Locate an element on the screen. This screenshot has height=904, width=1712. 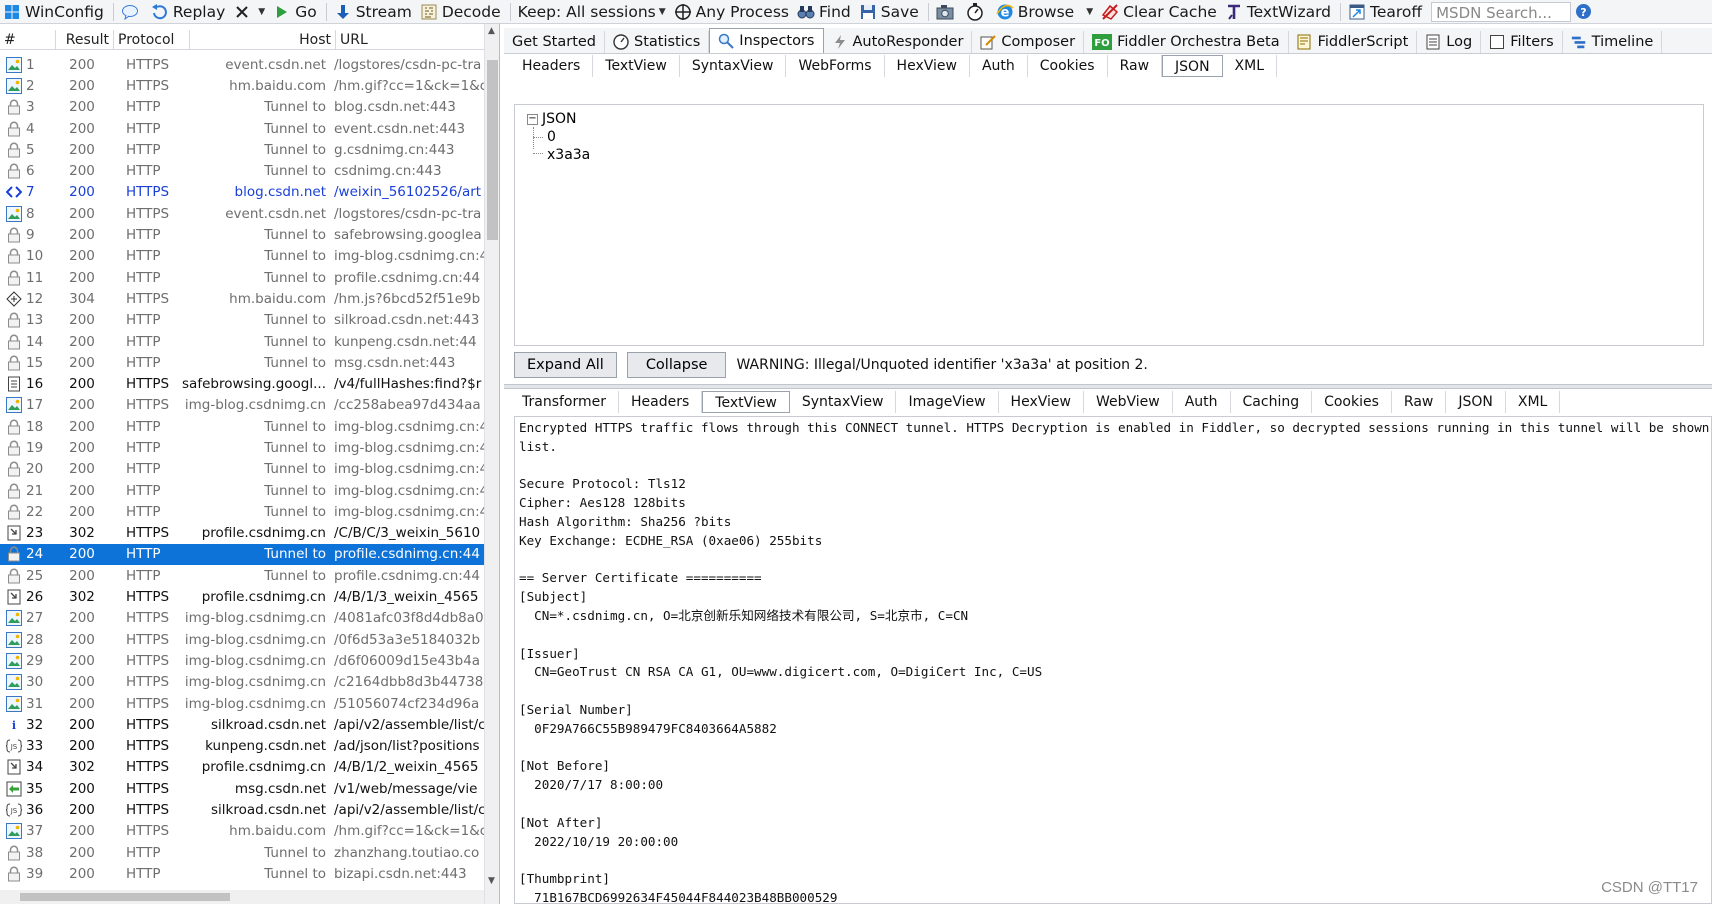
response-tab-xml: XML is located at coordinates (1533, 402).